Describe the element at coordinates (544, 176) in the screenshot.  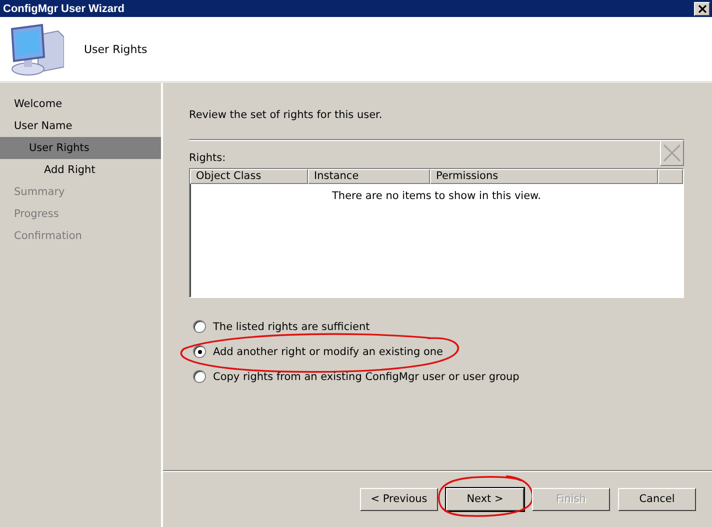
I see `column-header: Permissions` at that location.